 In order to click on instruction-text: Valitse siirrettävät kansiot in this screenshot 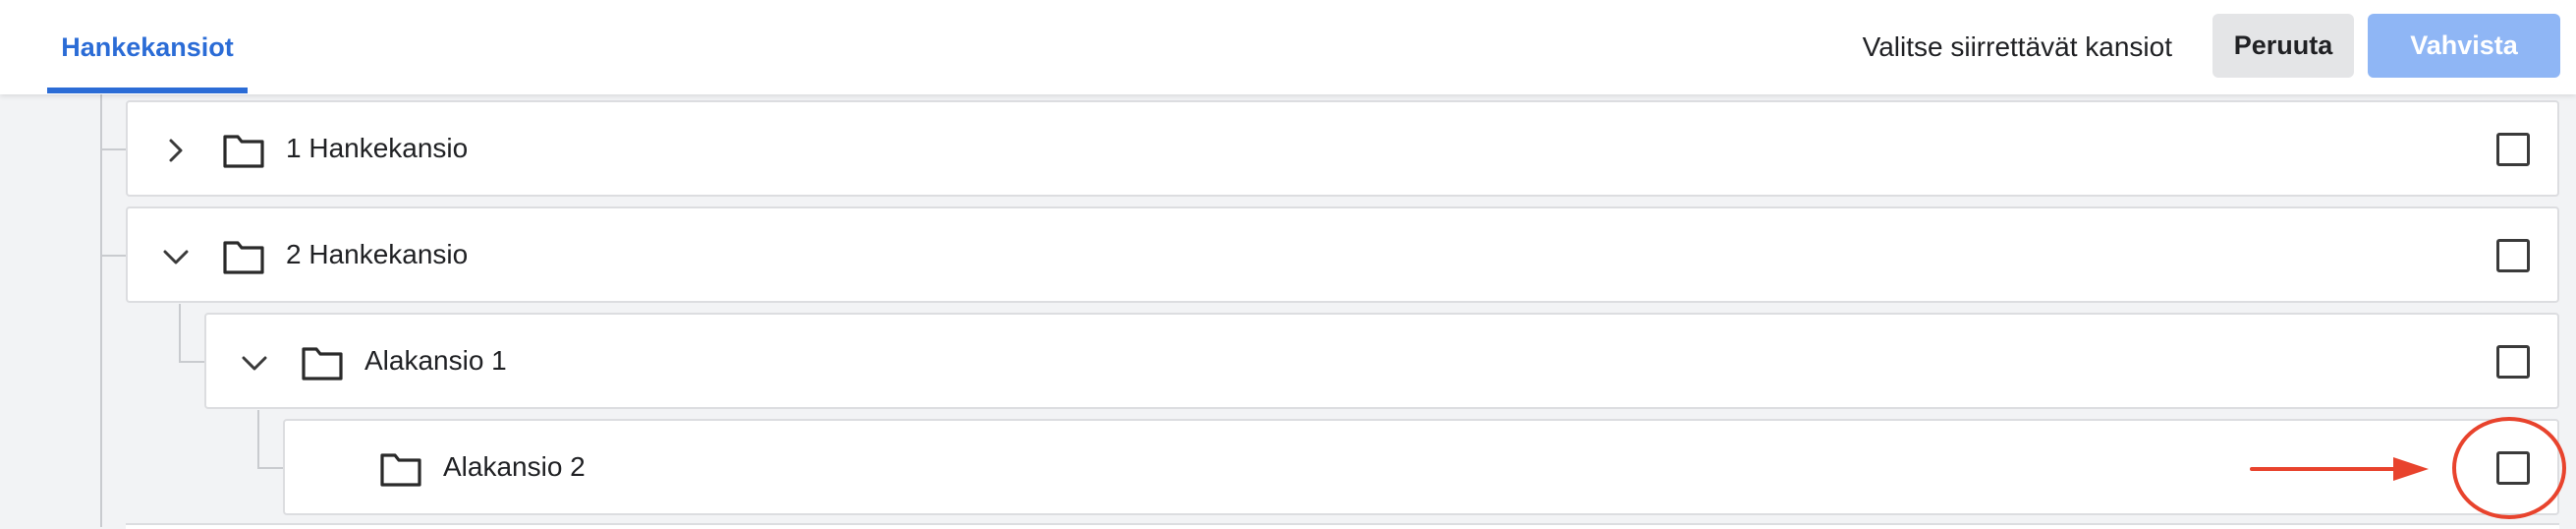, I will do `click(2017, 46)`.